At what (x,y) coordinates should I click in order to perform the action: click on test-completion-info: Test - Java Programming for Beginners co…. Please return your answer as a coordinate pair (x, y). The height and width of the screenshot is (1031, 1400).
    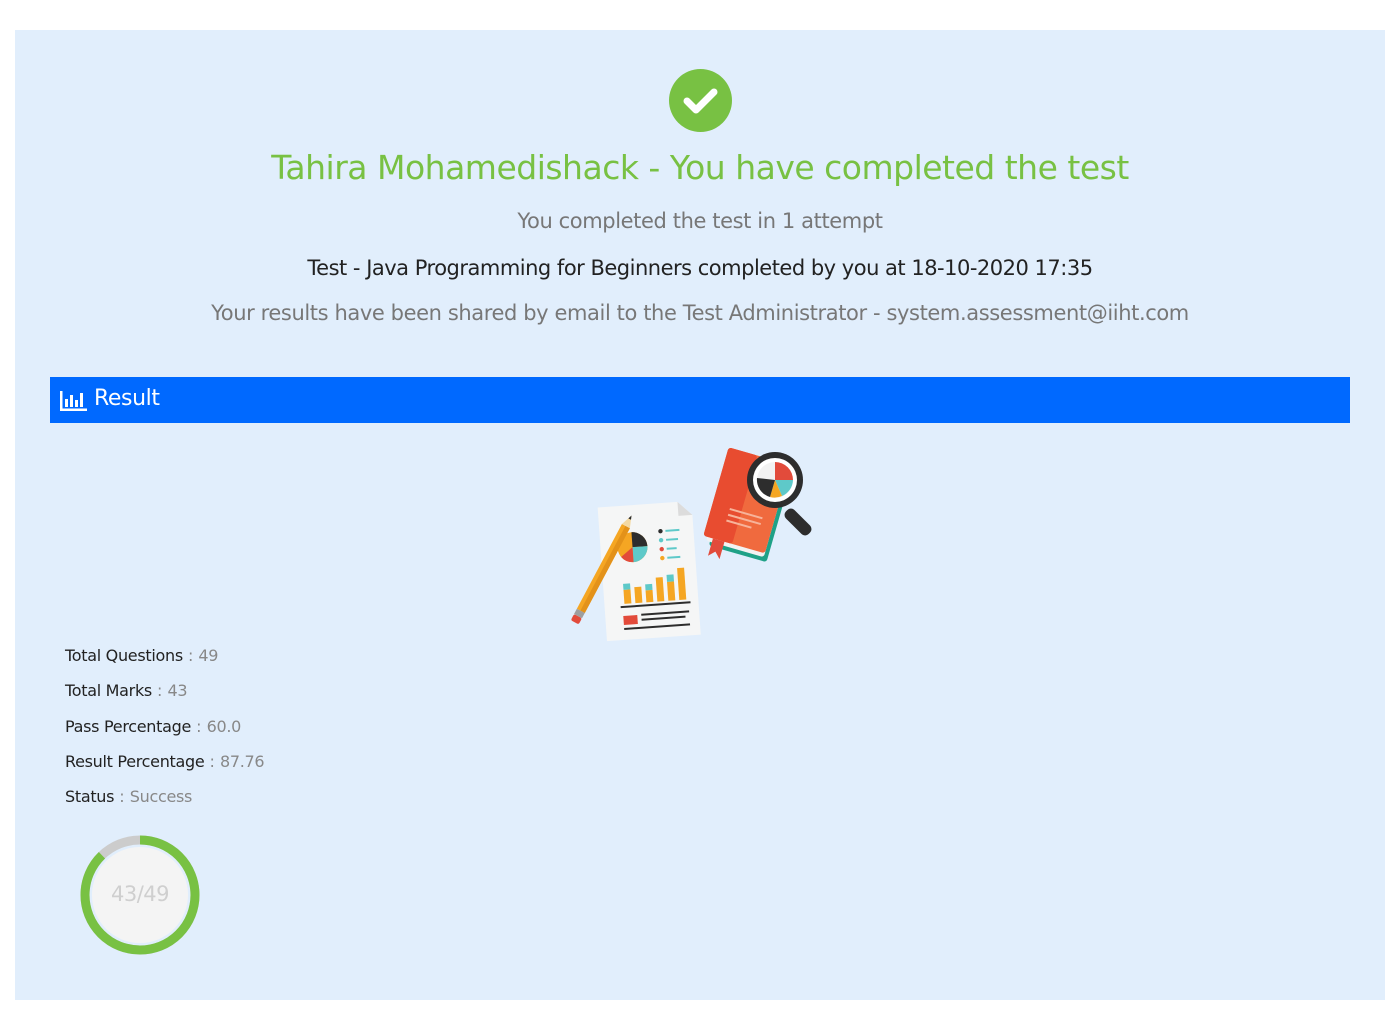
    Looking at the image, I should click on (700, 268).